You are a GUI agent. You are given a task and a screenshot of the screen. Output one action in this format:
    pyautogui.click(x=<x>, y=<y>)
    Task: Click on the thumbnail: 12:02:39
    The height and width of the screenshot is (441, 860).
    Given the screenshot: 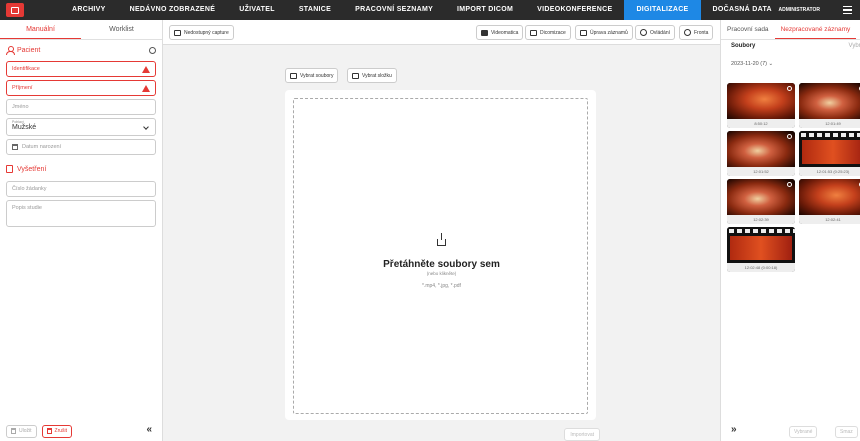 What is the action you would take?
    pyautogui.click(x=761, y=201)
    